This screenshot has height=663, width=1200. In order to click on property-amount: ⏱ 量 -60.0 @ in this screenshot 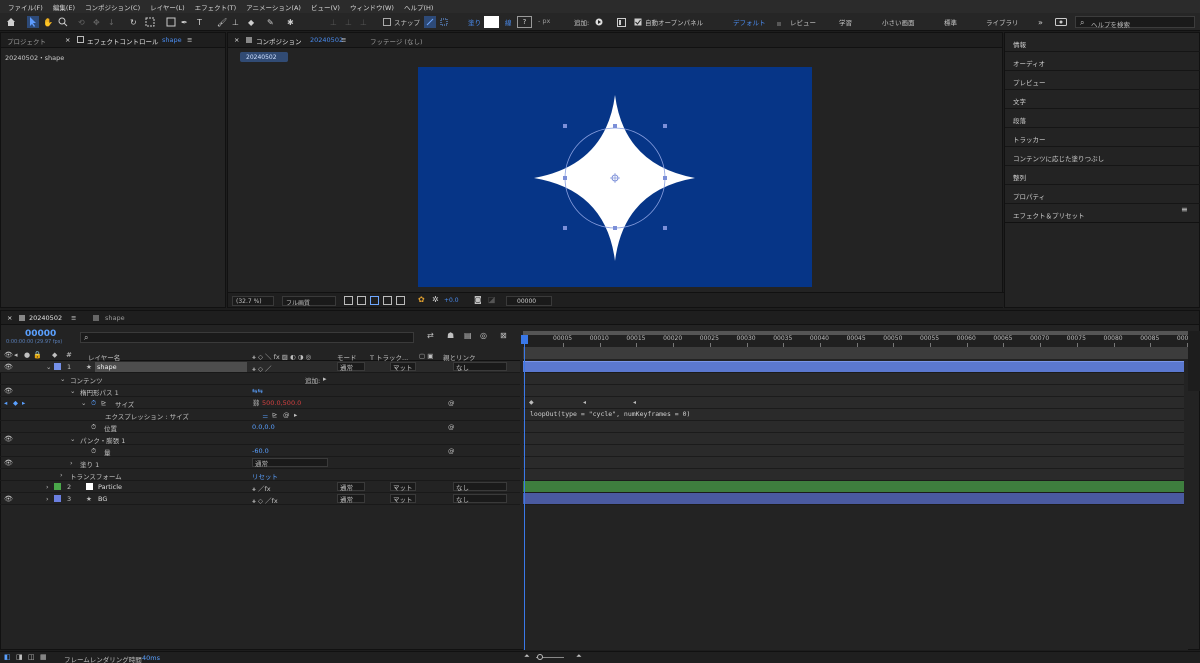, I will do `click(260, 451)`.